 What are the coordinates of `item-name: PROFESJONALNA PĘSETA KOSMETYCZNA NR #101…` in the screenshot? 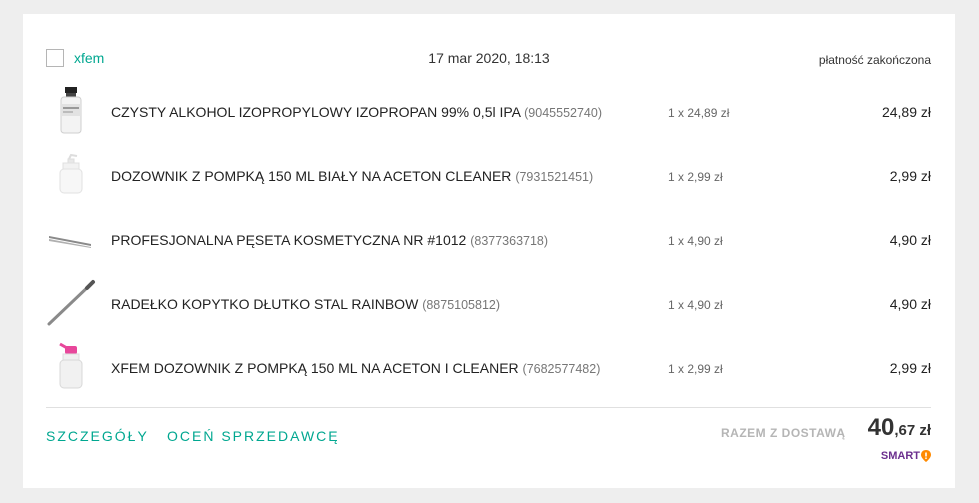 It's located at (289, 240).